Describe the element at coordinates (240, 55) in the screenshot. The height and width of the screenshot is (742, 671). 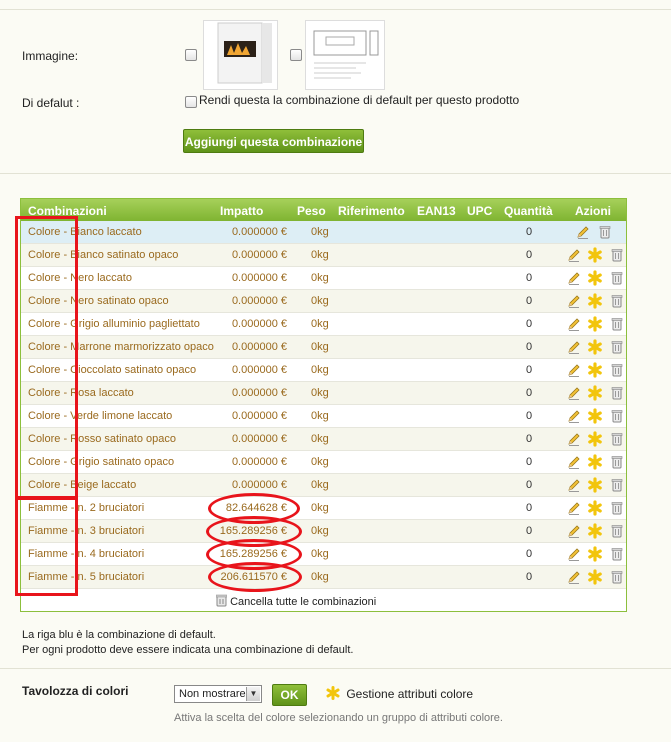
I see `image-1-thumbnail` at that location.